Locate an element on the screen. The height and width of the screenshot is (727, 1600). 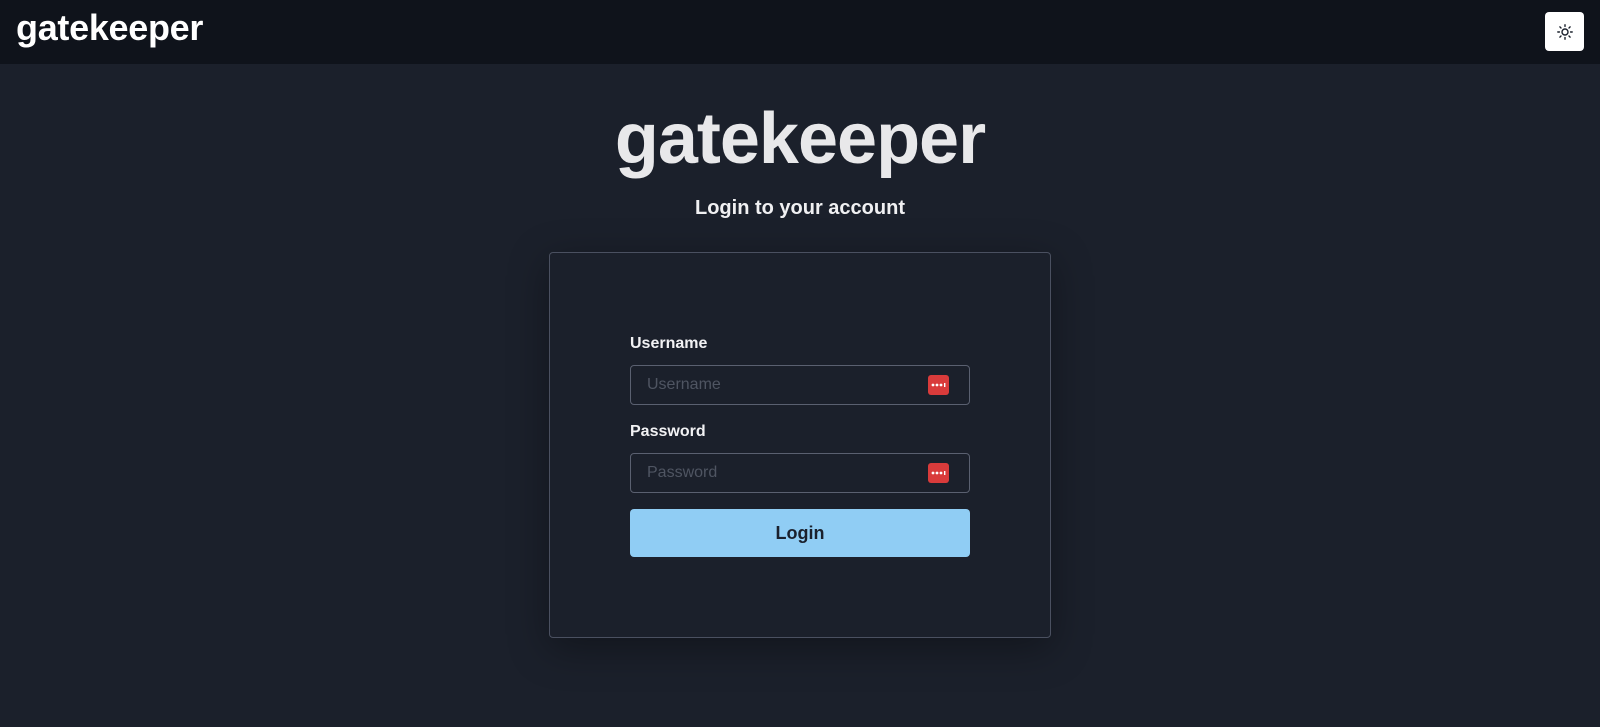
password-field-wrapper is located at coordinates (800, 473).